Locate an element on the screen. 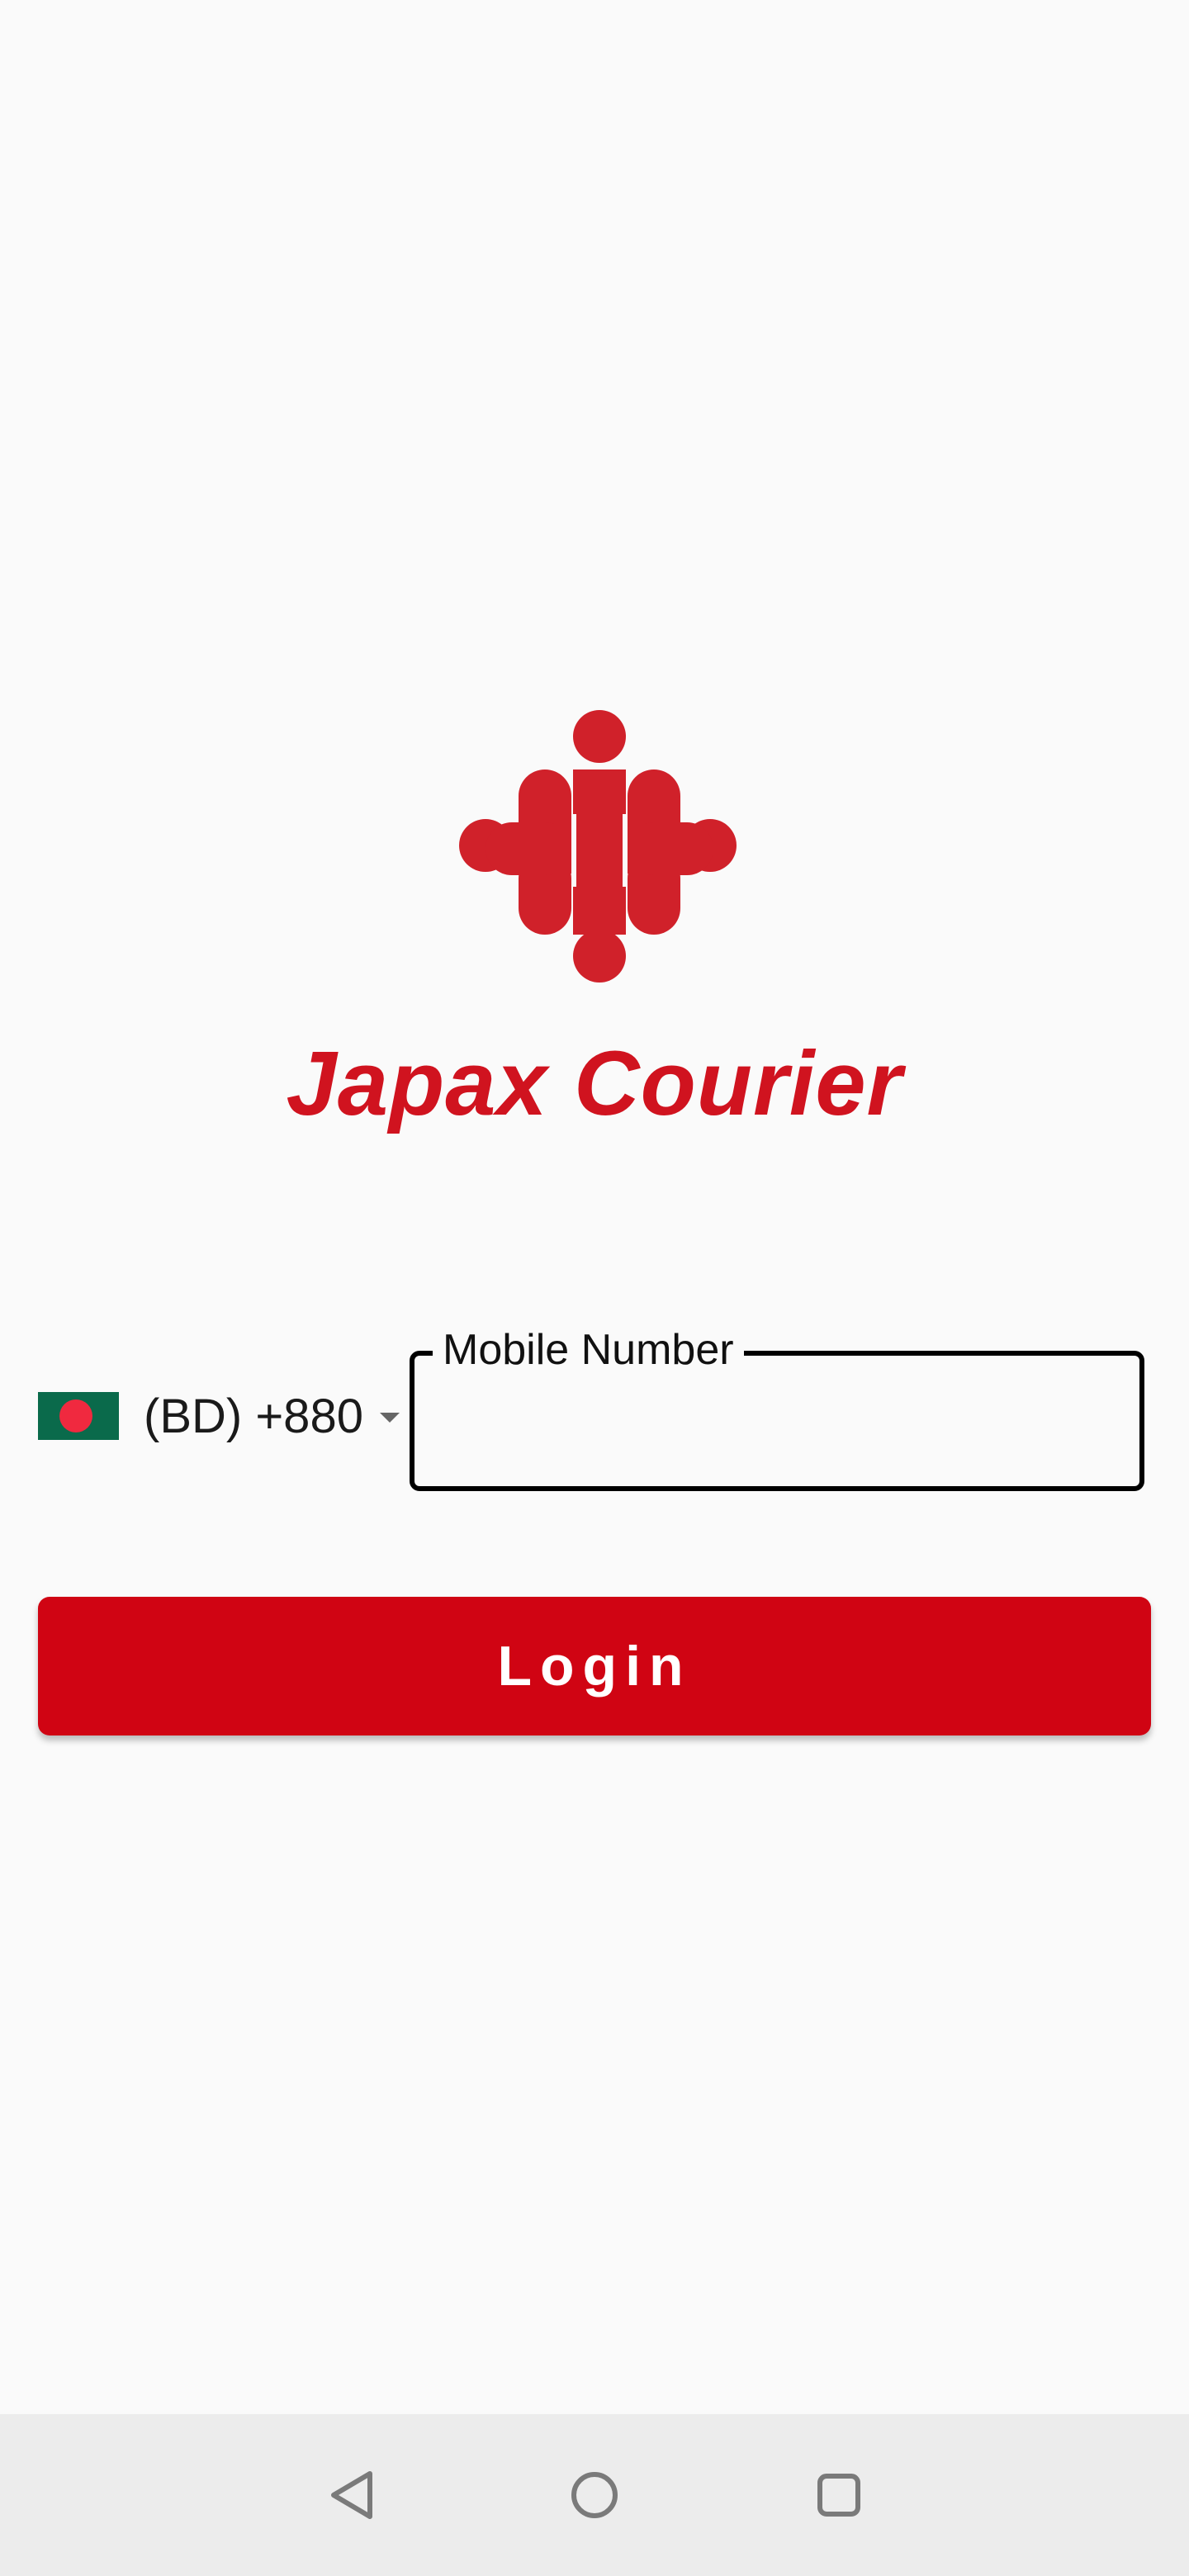 The width and height of the screenshot is (1189, 2576). japax-logo is located at coordinates (598, 846).